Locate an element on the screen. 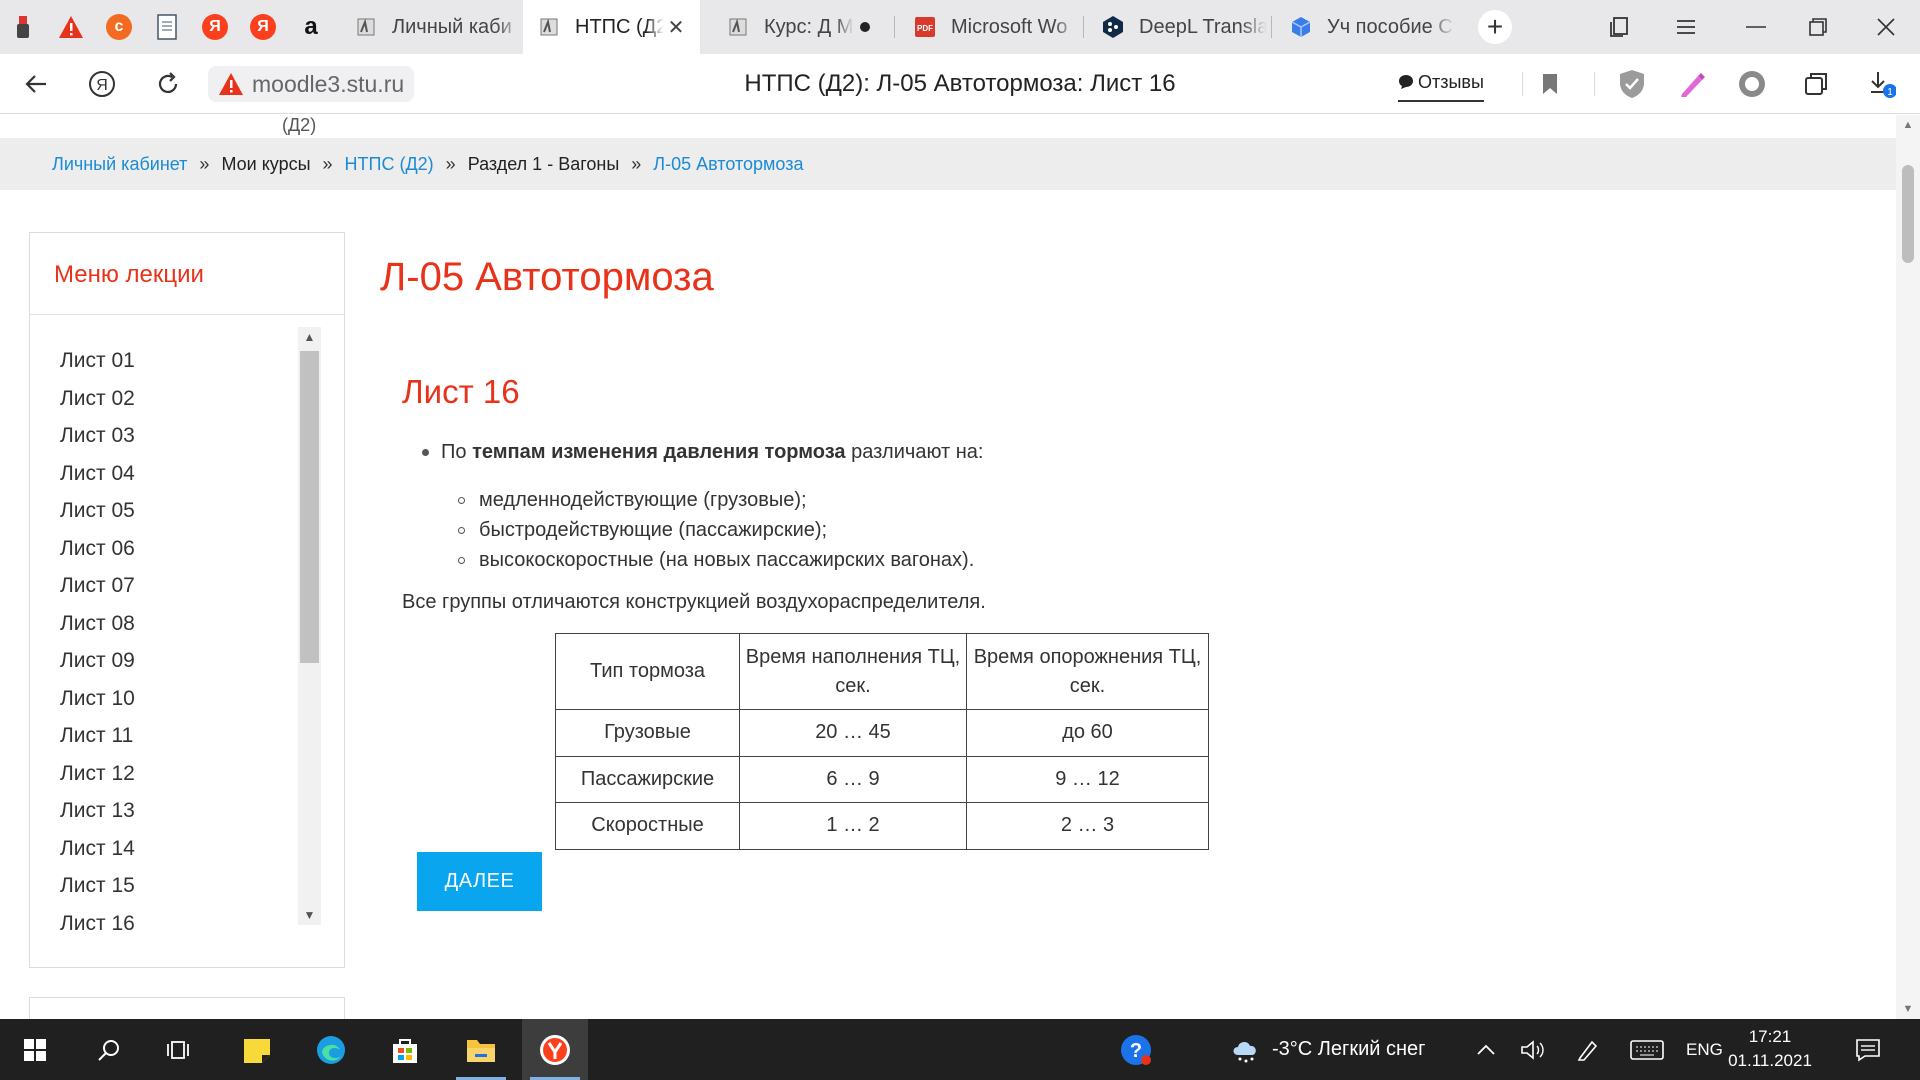 The width and height of the screenshot is (1920, 1080). close-window-icon is located at coordinates (1886, 27).